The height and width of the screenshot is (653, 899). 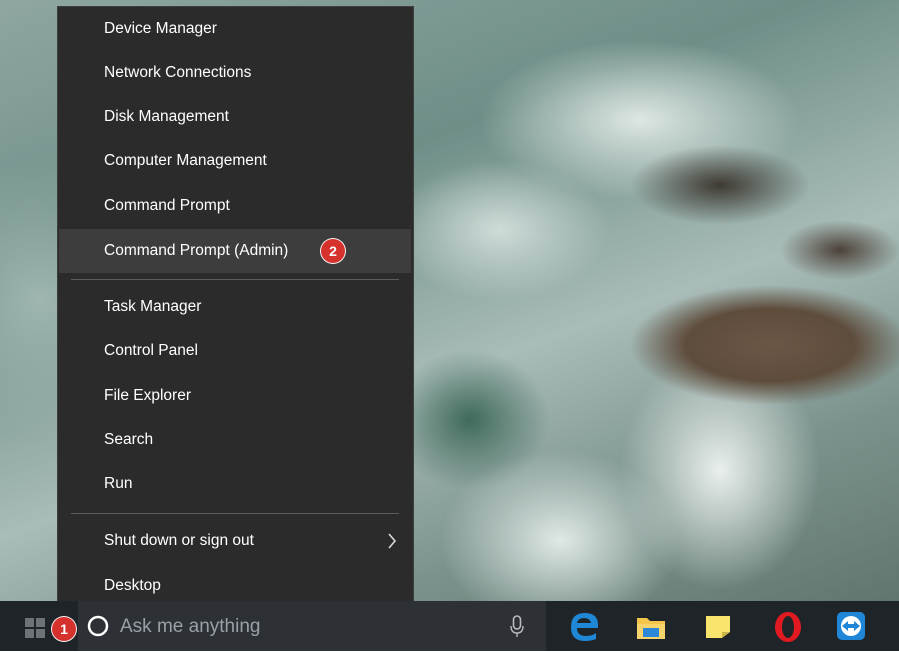 I want to click on menu-item-label: Search, so click(x=129, y=439).